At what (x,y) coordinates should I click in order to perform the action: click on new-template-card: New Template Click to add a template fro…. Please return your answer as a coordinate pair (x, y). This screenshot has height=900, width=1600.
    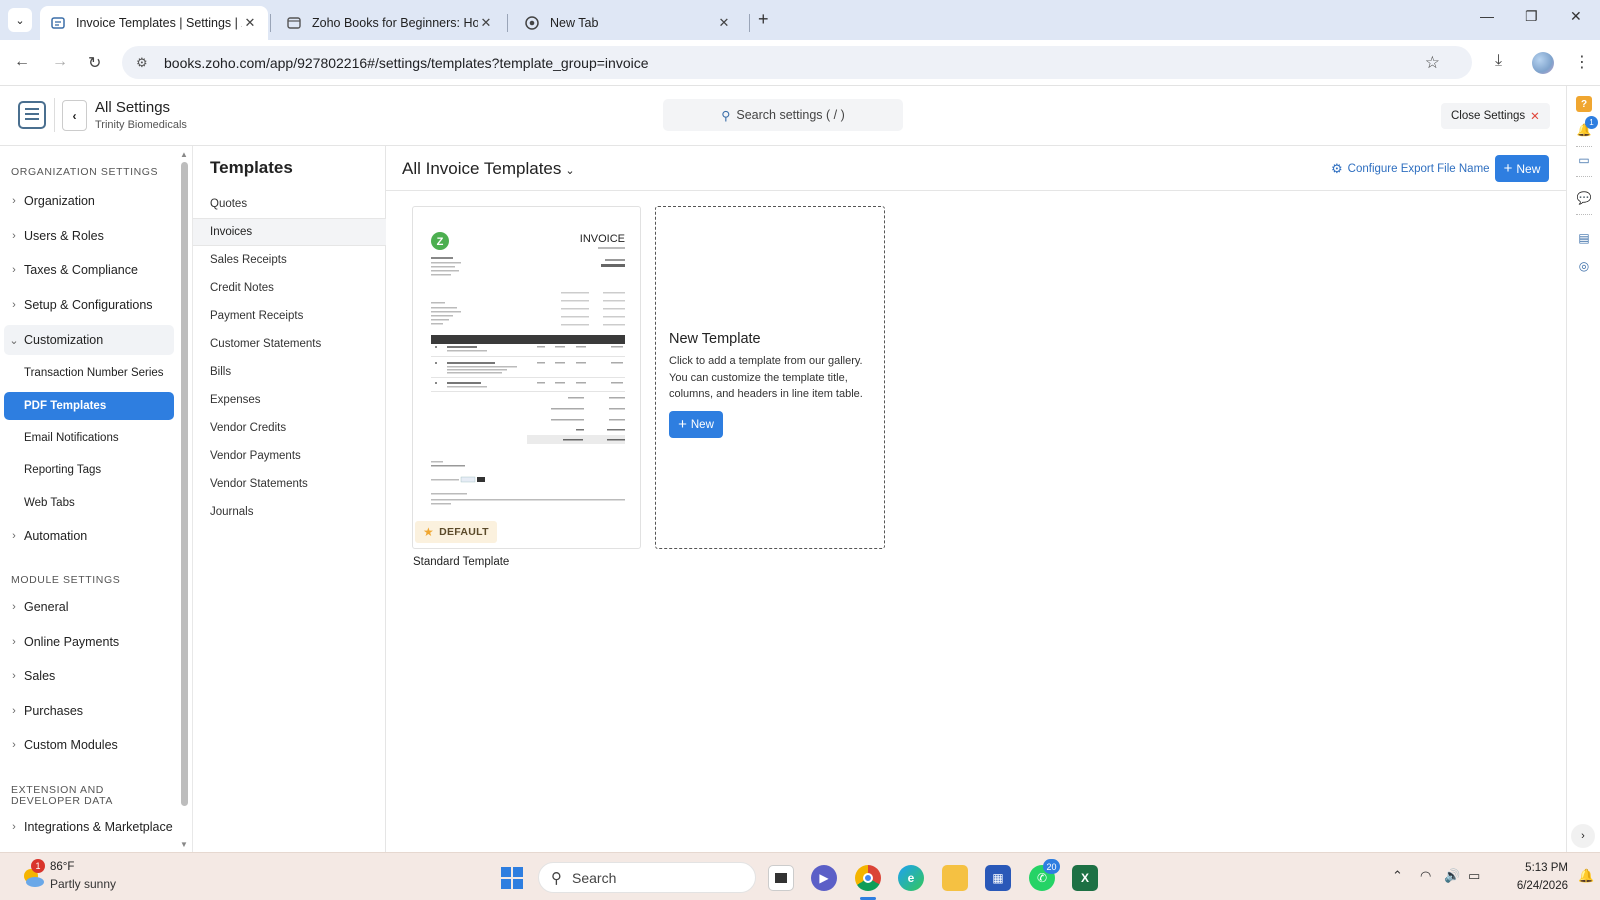
    Looking at the image, I should click on (770, 377).